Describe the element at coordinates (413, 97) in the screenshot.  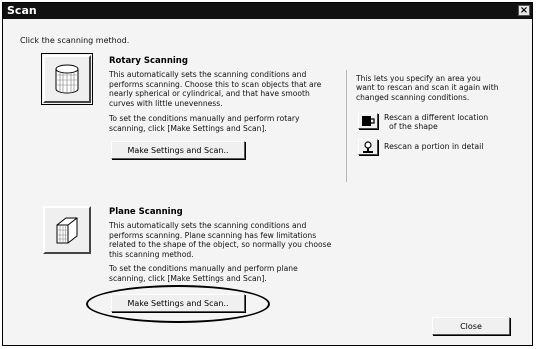
I see `desc-line: changed scanning conditions.` at that location.